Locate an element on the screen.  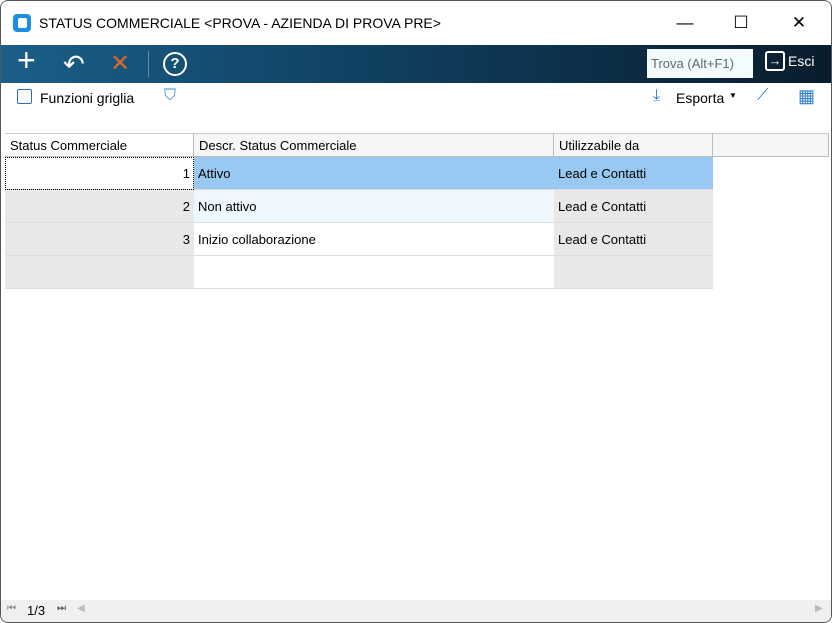
filter-icon: ⛉ is located at coordinates (170, 96).